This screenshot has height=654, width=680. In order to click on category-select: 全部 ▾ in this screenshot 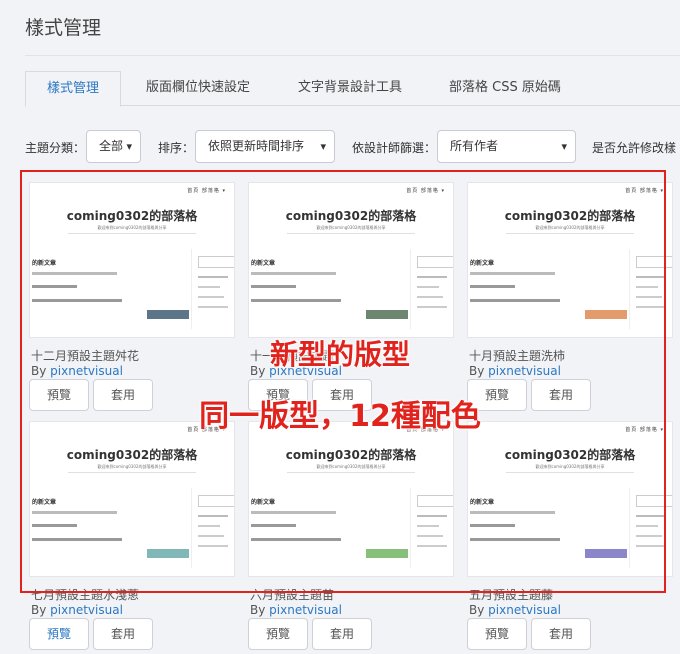, I will do `click(113, 146)`.